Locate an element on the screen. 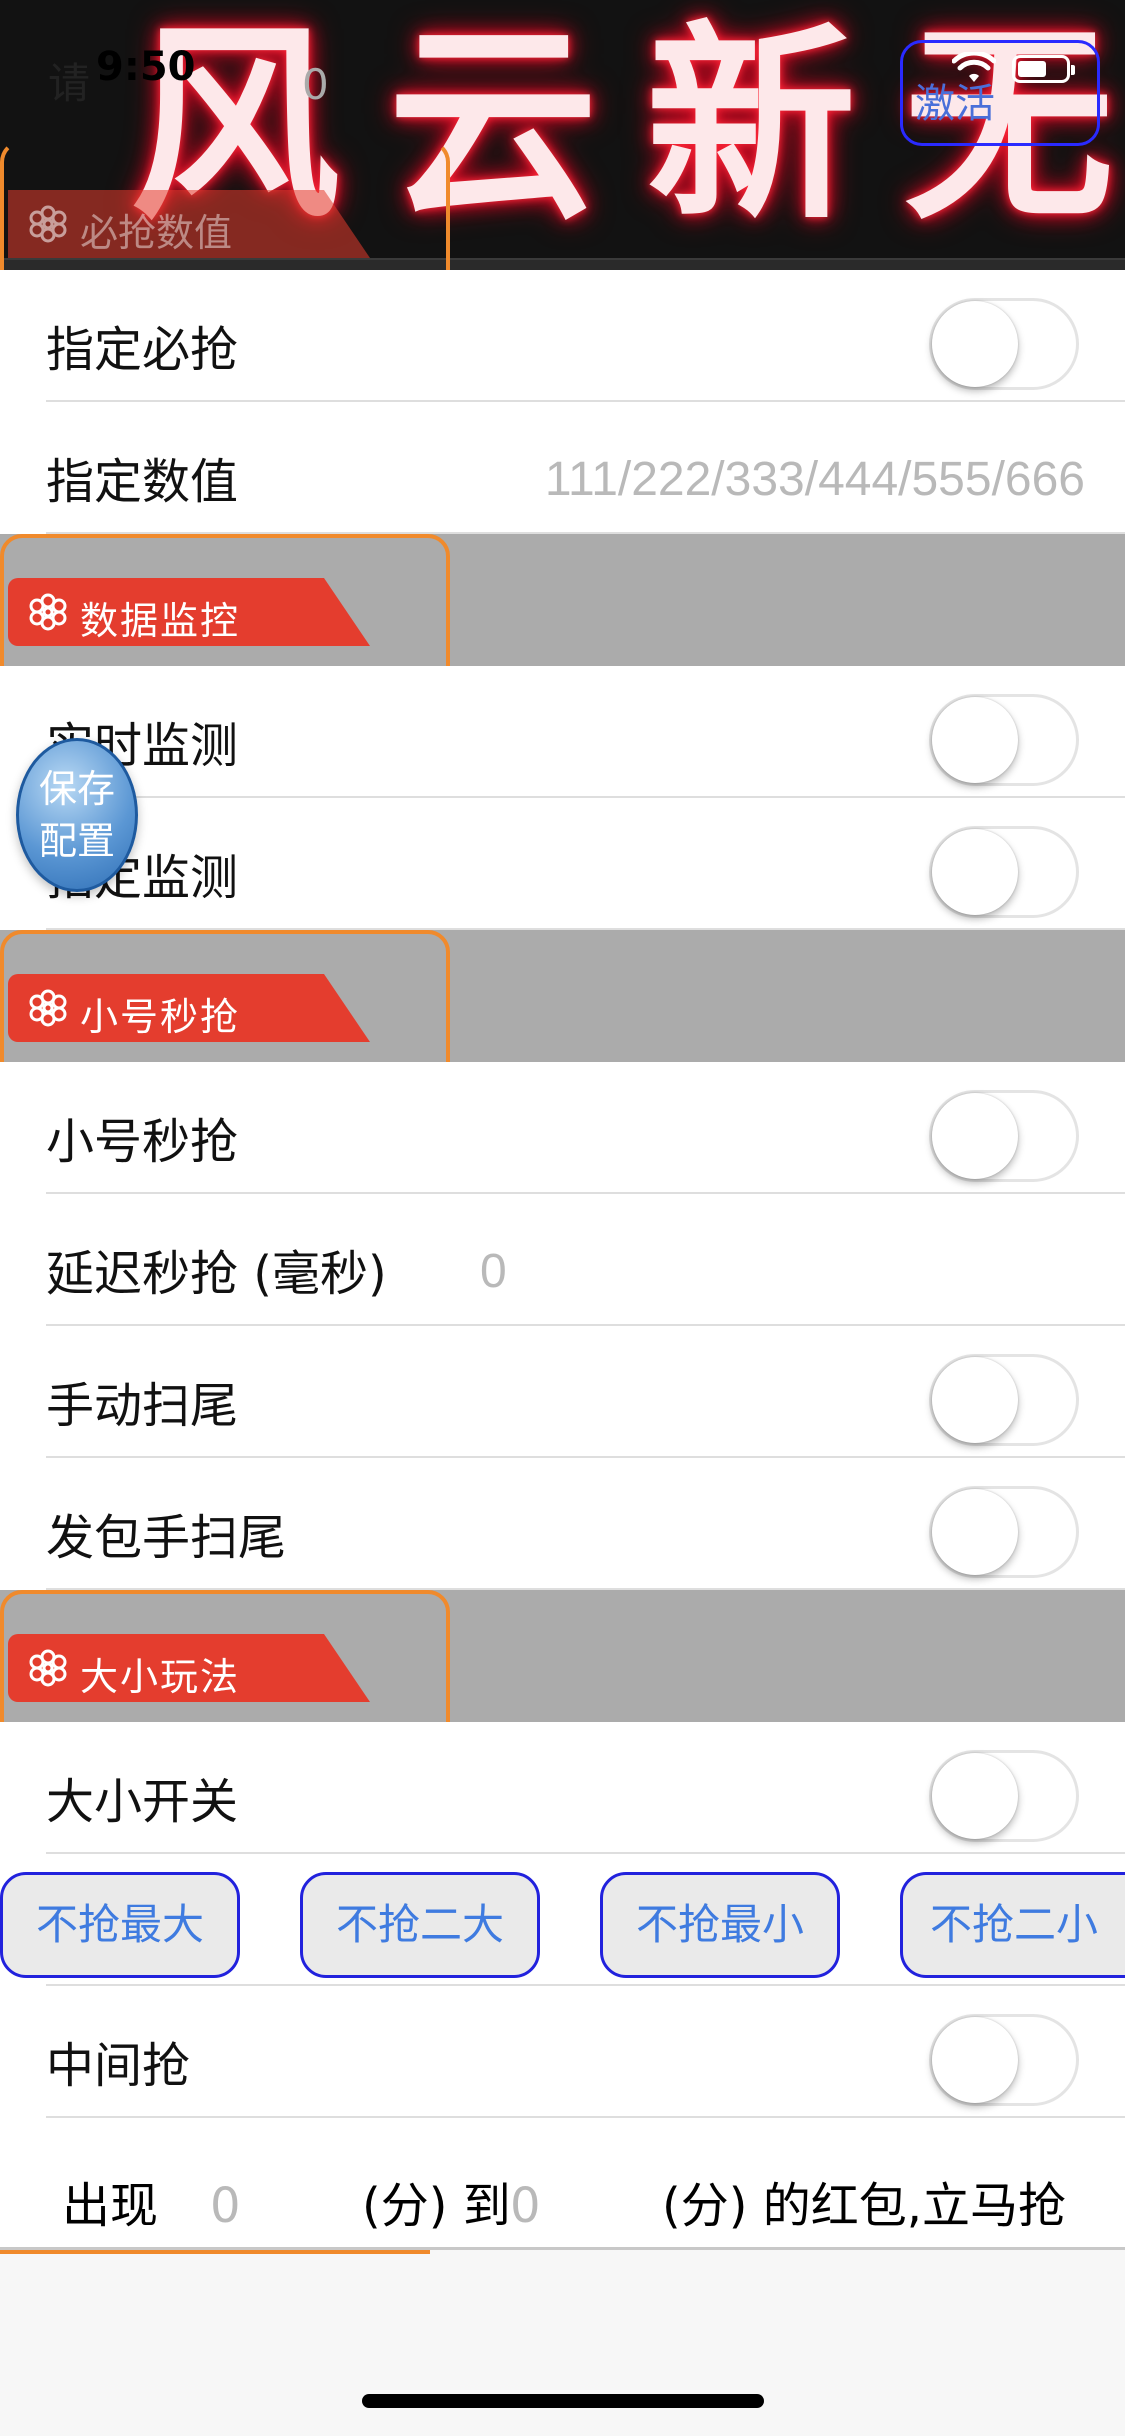  row-specify-value: 指定数值 111/222/333/444/555/666 is located at coordinates (562, 468).